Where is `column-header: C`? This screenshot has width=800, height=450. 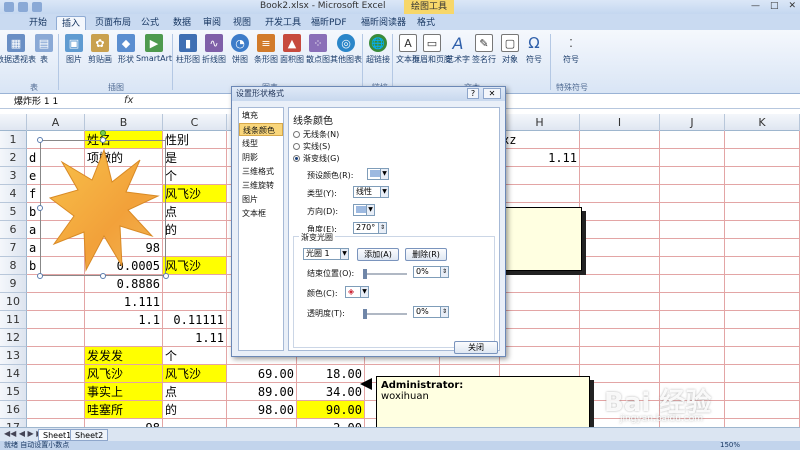
column-header: C is located at coordinates (195, 122).